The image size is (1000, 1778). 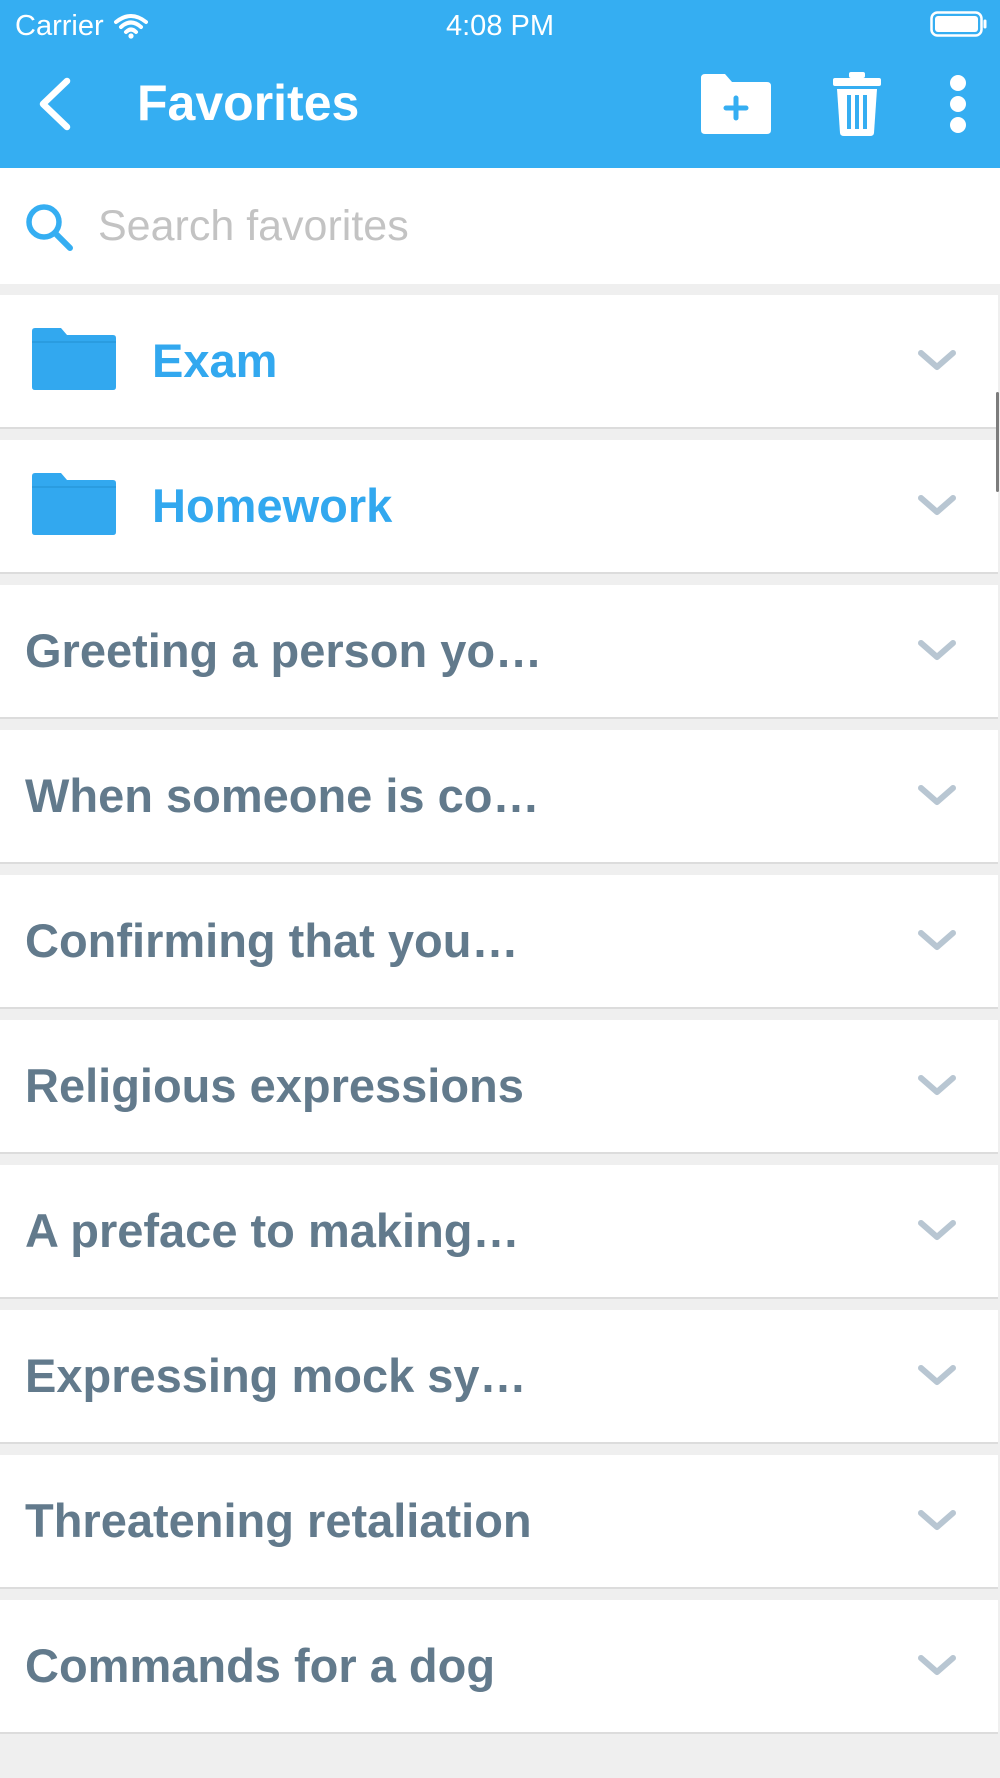 I want to click on more-vertical-icon, so click(x=957, y=104).